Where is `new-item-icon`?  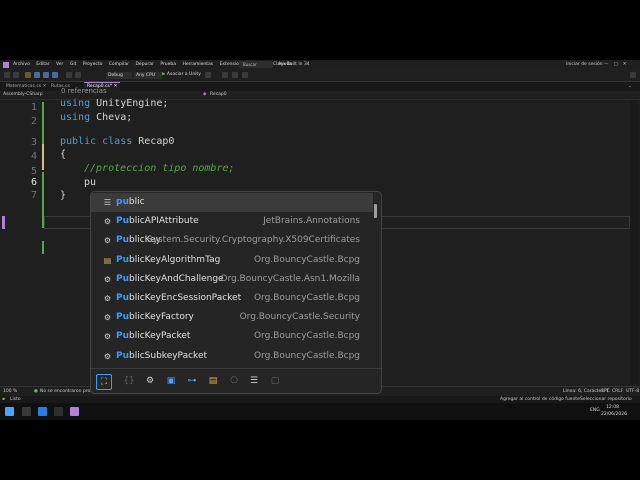
new-item-icon is located at coordinates (28, 75).